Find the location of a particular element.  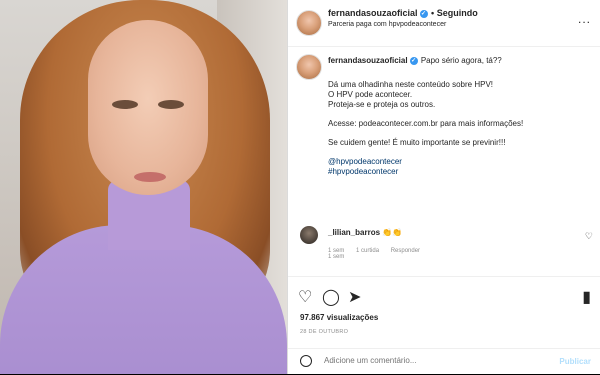

comment-meta: 1 sem 1 curtida Responder is located at coordinates (379, 251).